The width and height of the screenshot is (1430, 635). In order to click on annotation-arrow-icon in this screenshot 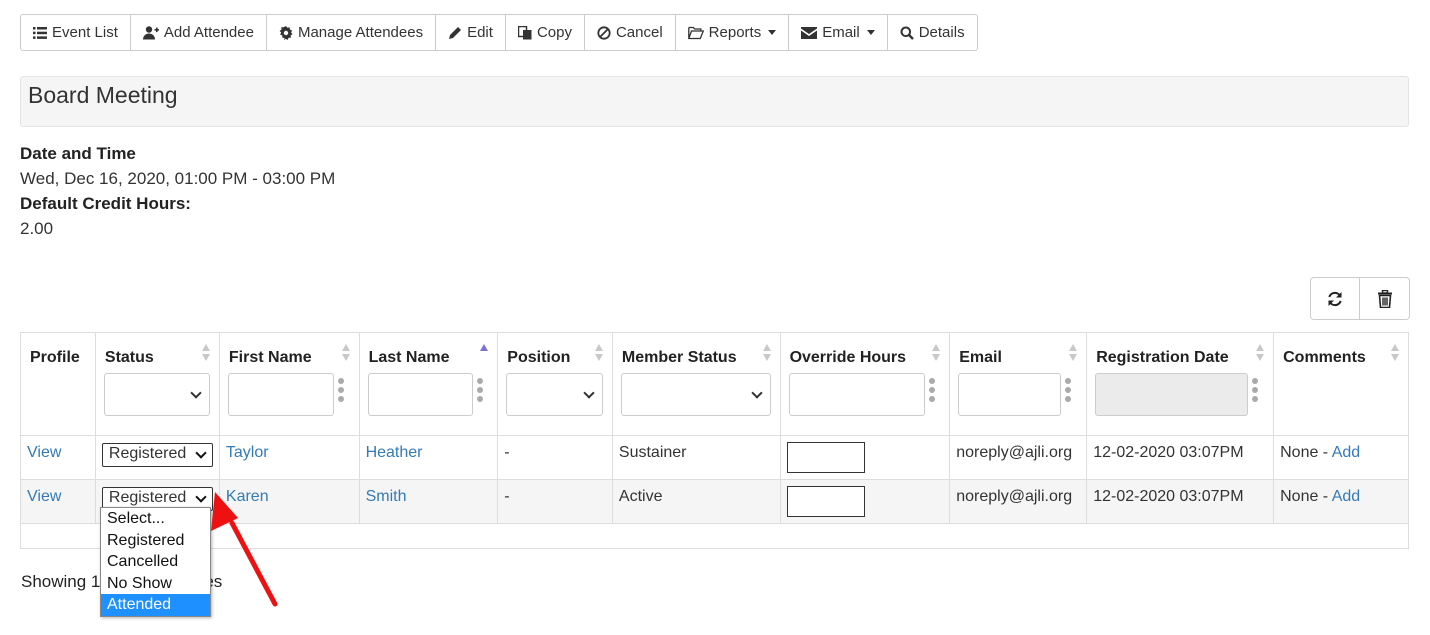, I will do `click(244, 549)`.